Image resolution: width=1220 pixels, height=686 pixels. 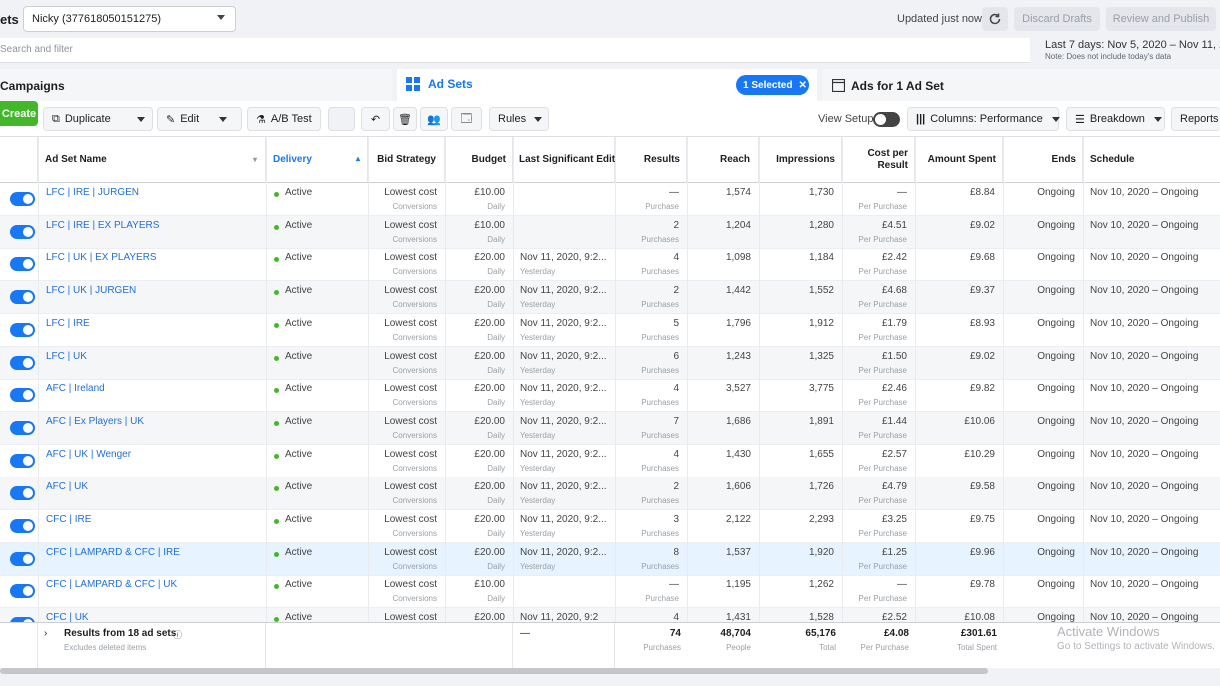 What do you see at coordinates (405, 119) in the screenshot?
I see `delete-button: 🗑` at bounding box center [405, 119].